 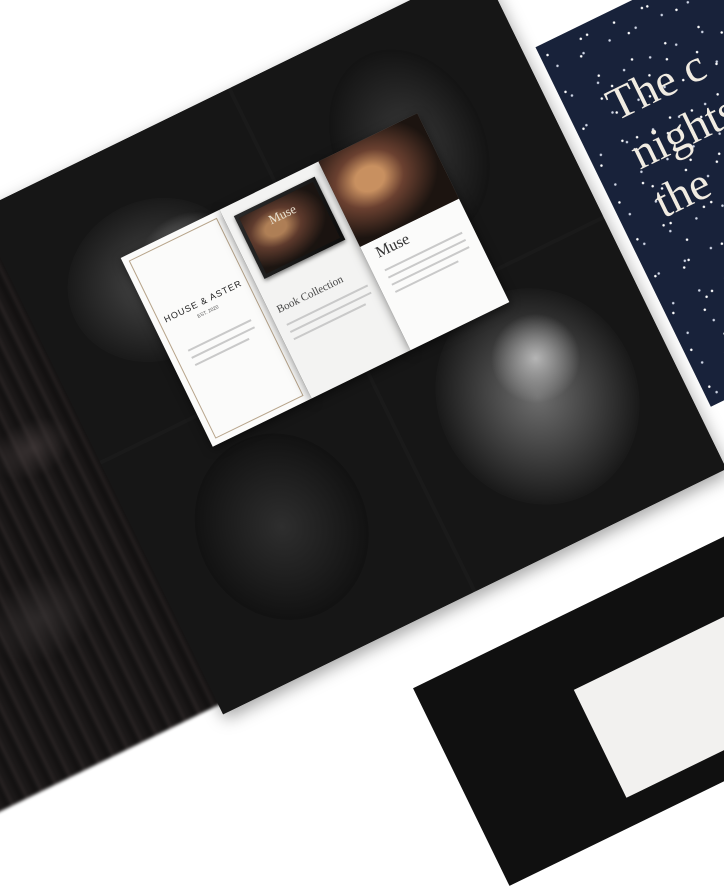 I want to click on poem-text: The c nights the, so click(x=661, y=133).